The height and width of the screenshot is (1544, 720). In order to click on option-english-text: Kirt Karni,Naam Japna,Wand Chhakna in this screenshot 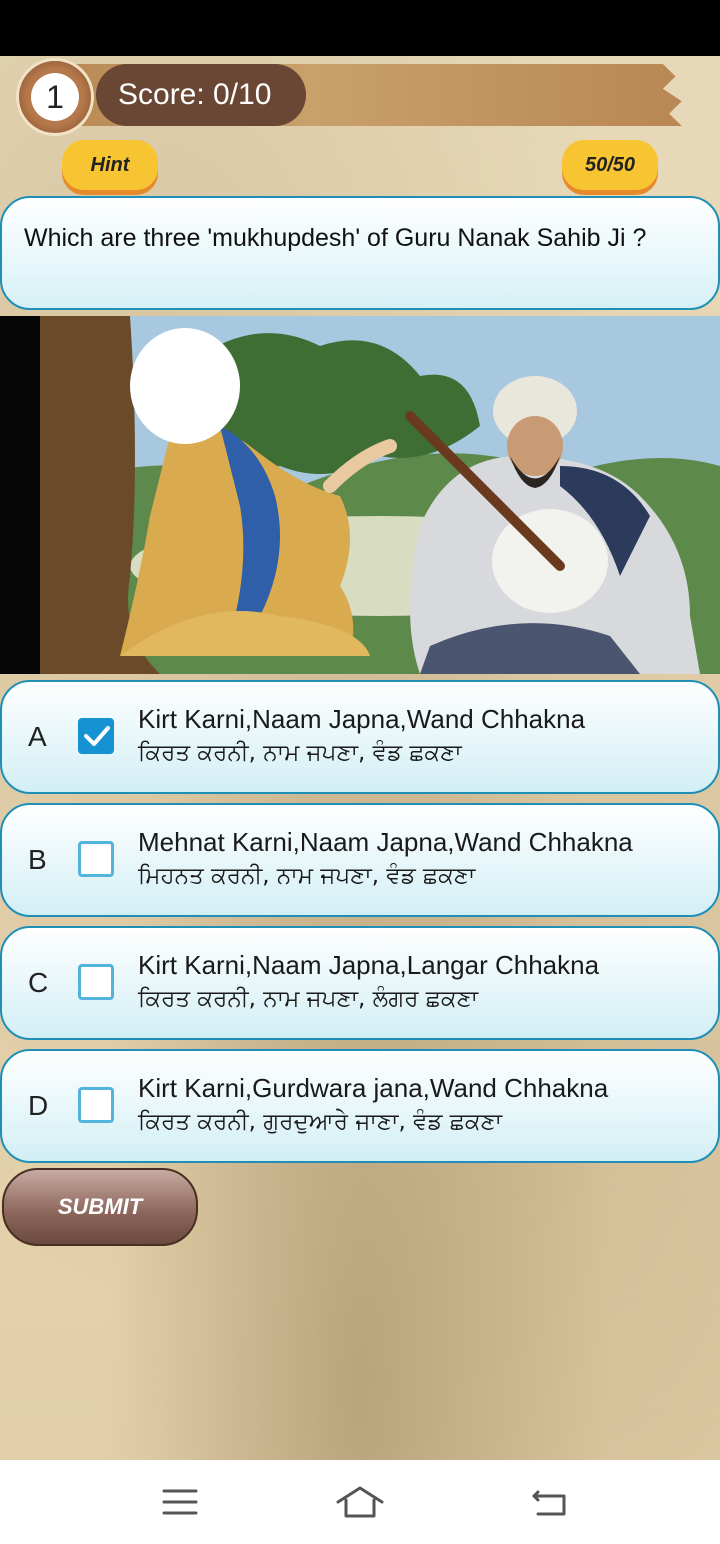, I will do `click(362, 719)`.